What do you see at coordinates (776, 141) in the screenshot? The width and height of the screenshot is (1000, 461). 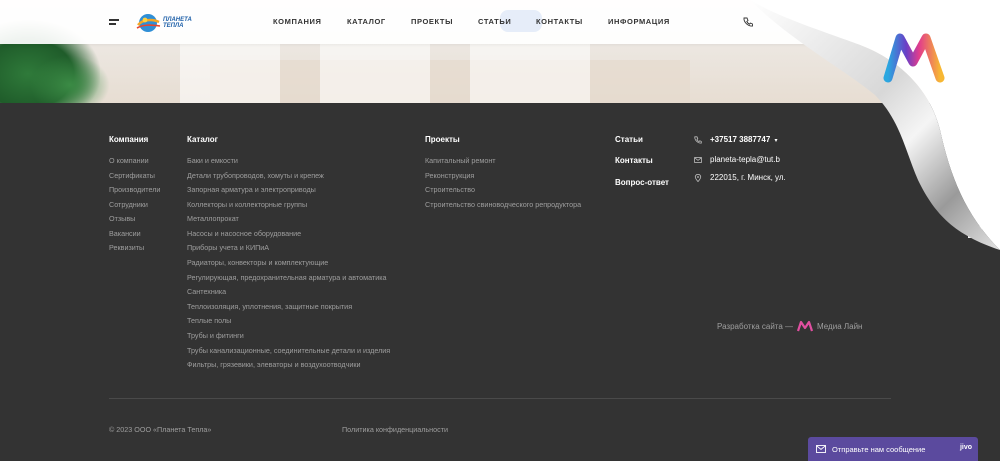 I see `chevron-down-icon: ▾` at bounding box center [776, 141].